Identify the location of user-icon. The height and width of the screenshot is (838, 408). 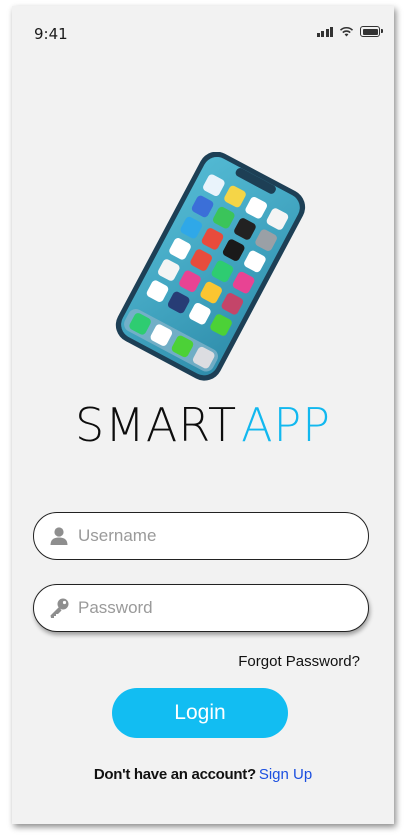
(59, 536).